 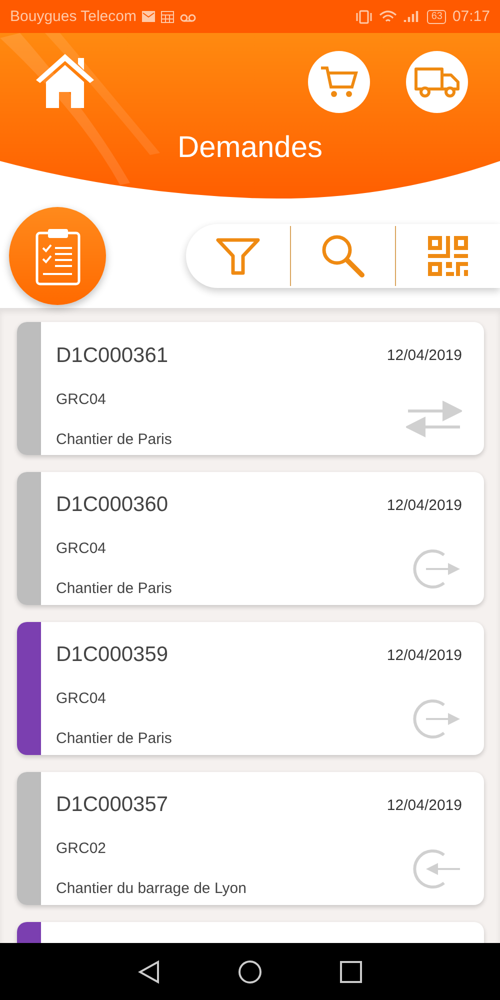 I want to click on request-card: D1C000361 12/04/2019 GRC04 Chantier de Paris, so click(x=250, y=388).